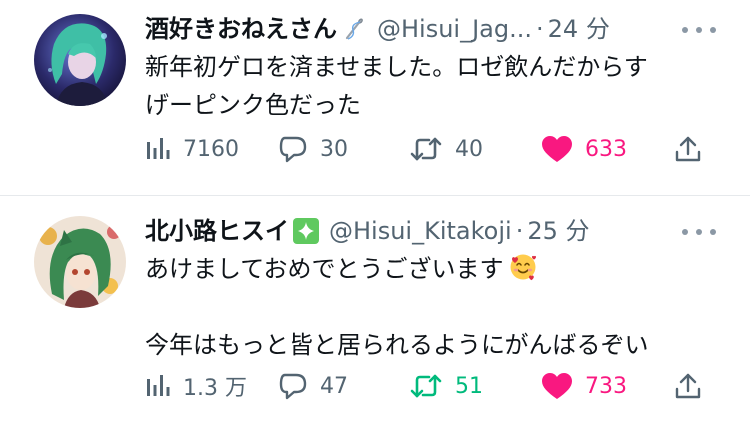 The height and width of the screenshot is (423, 750). I want to click on tweet-header: 酒好きおねえさん @Hisui_Jag... · 24 分, so click(377, 29).